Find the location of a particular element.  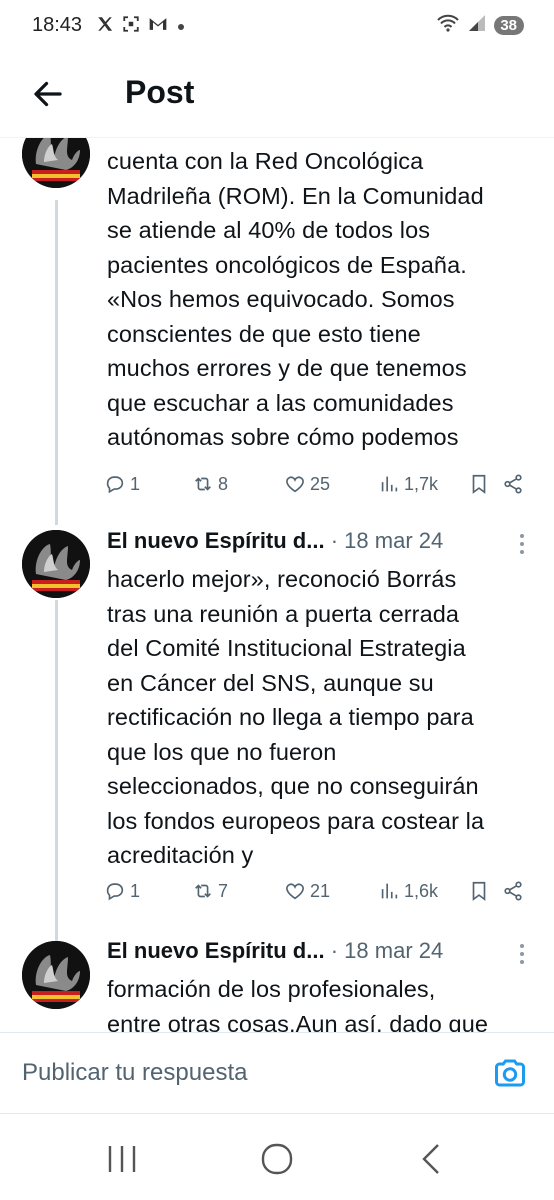

back-button is located at coordinates (48, 94).